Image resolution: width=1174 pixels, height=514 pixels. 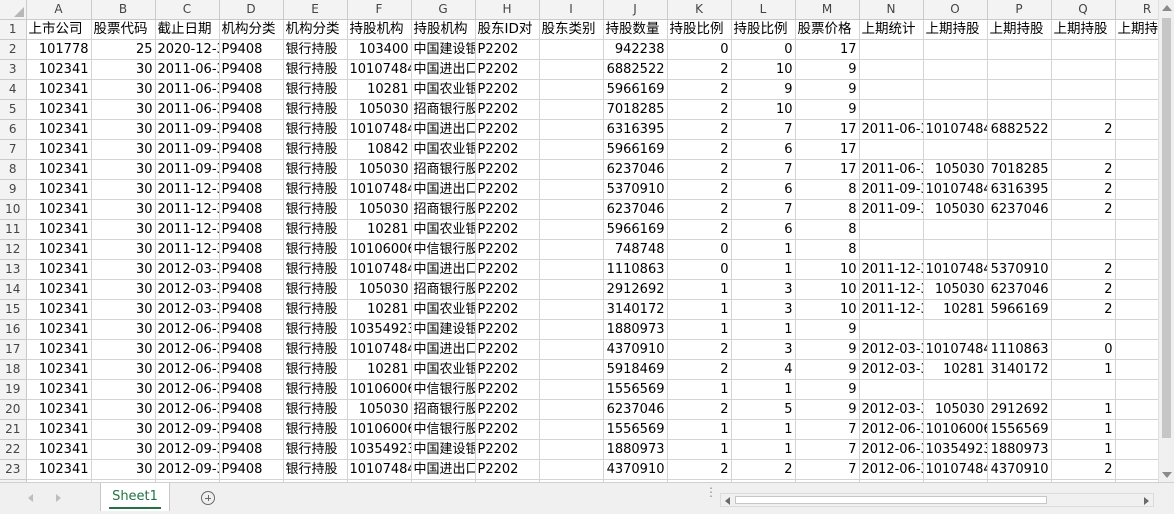 I want to click on cell: 2020-12-3, so click(x=187, y=49).